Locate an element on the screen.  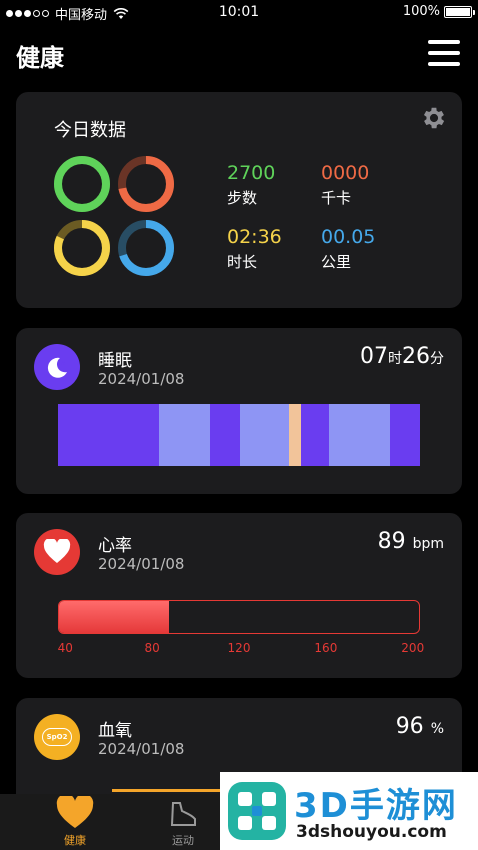
steps-label: 步数 is located at coordinates (242, 198).